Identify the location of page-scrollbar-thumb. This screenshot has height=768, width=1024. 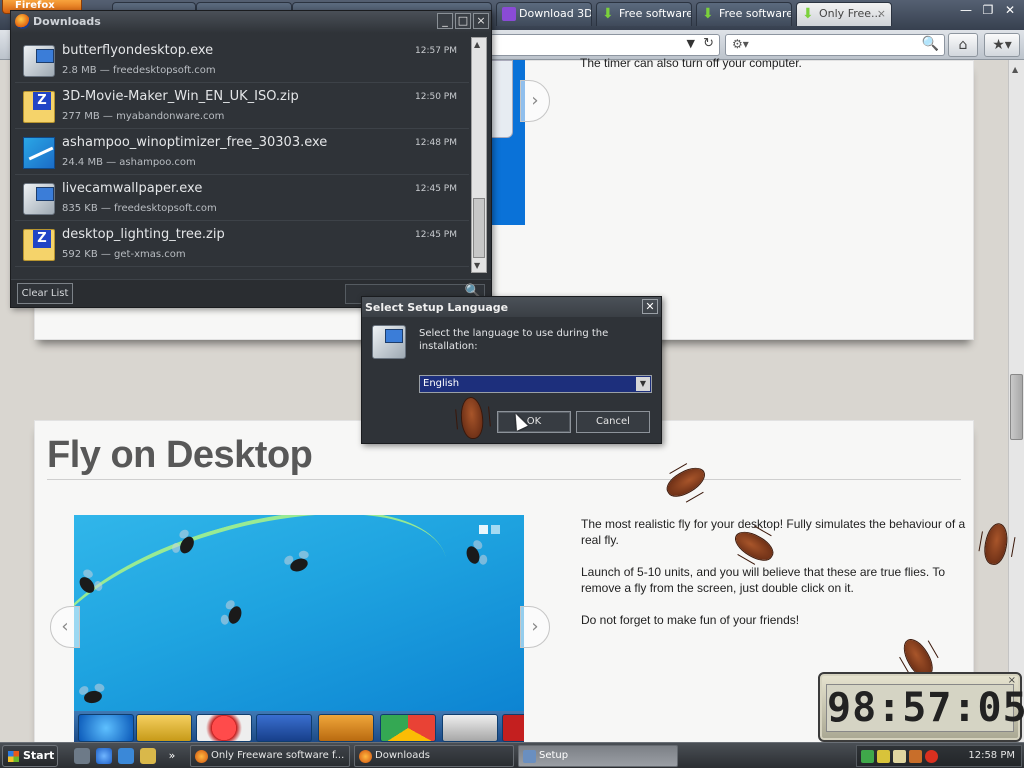
(1016, 407).